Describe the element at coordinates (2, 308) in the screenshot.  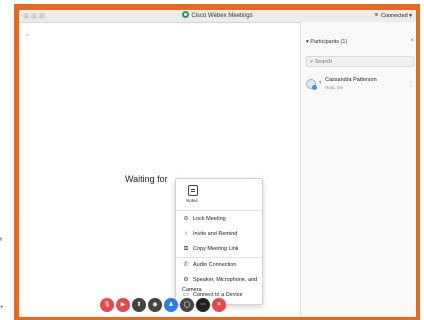
I see `edge-marker: +` at that location.